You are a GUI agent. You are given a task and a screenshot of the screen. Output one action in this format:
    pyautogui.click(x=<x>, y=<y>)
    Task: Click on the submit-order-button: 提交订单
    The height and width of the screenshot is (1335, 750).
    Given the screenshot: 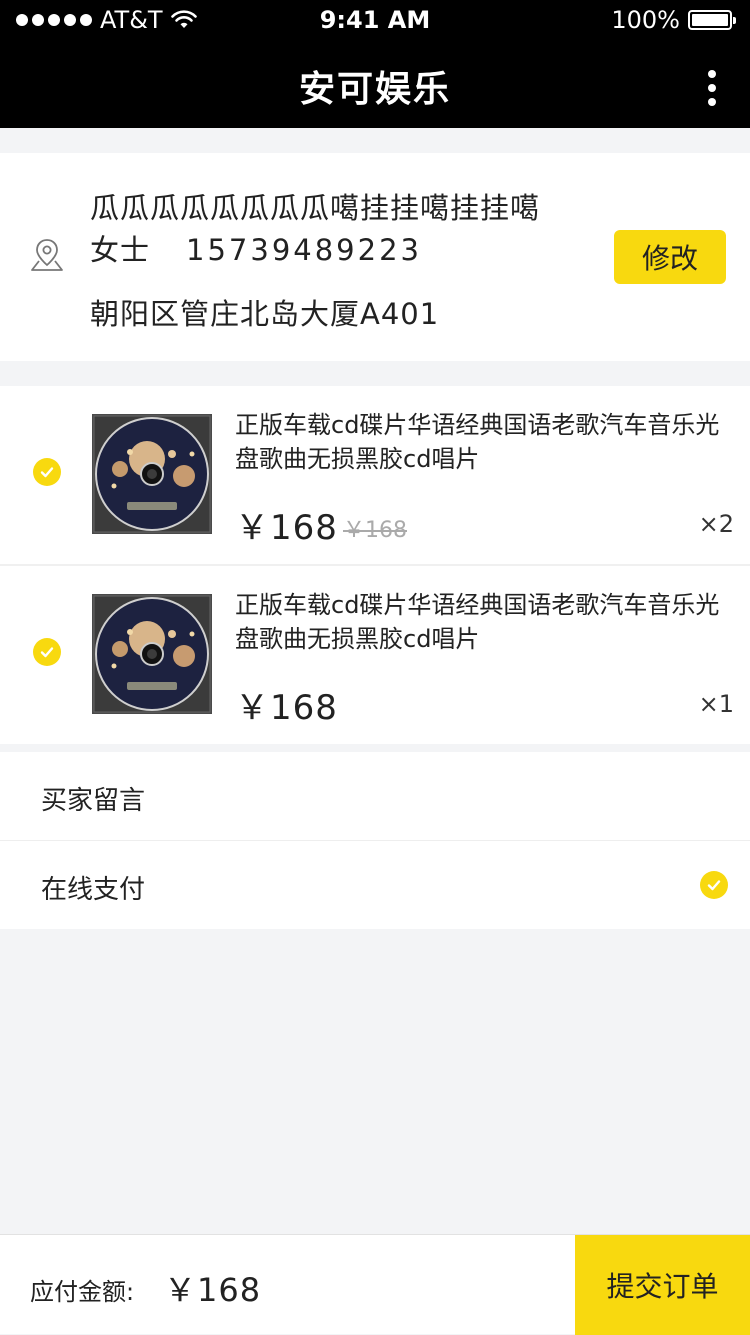 What is the action you would take?
    pyautogui.click(x=662, y=1285)
    